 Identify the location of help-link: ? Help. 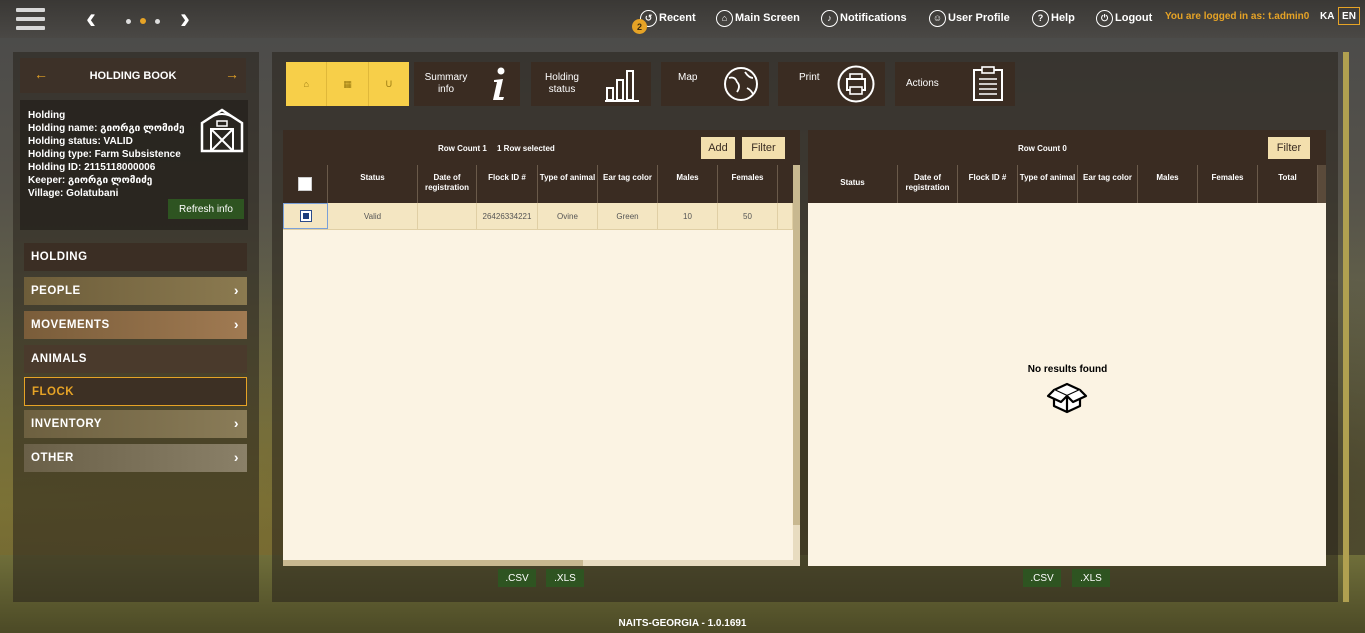
(1053, 18).